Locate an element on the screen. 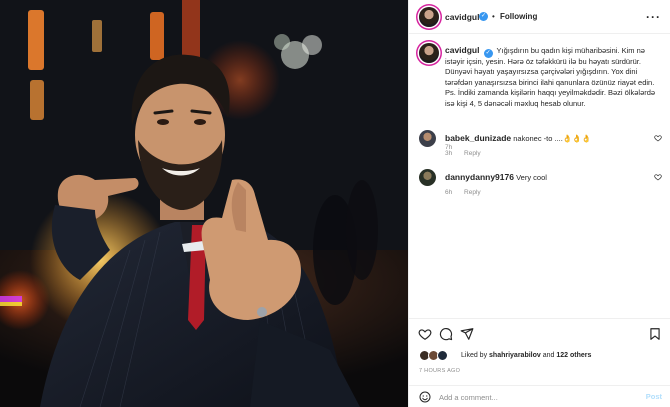  add-comment-row: Post is located at coordinates (539, 396).